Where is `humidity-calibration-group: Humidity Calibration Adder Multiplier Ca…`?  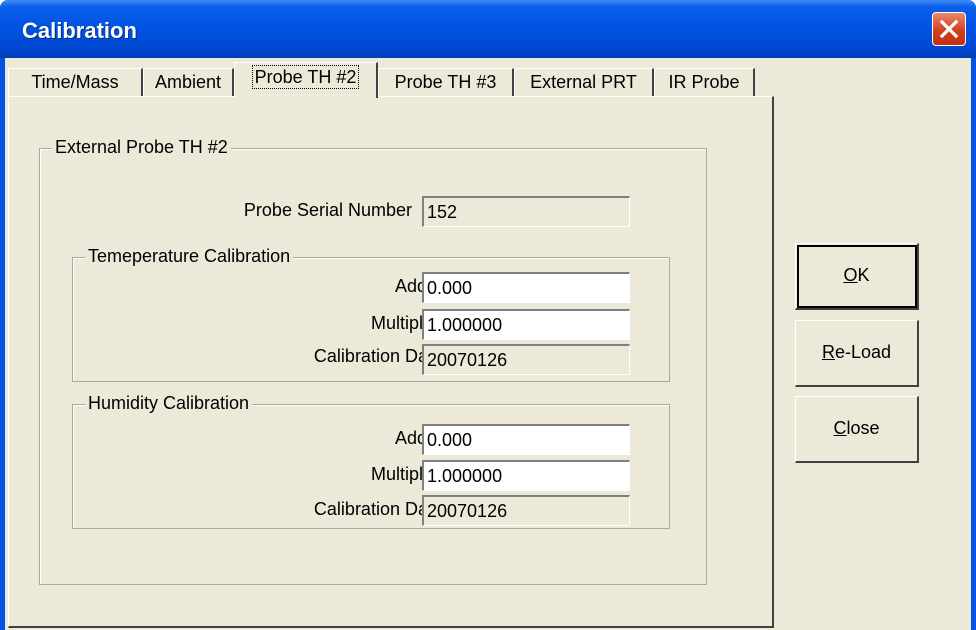 humidity-calibration-group: Humidity Calibration Adder Multiplier Ca… is located at coordinates (371, 461).